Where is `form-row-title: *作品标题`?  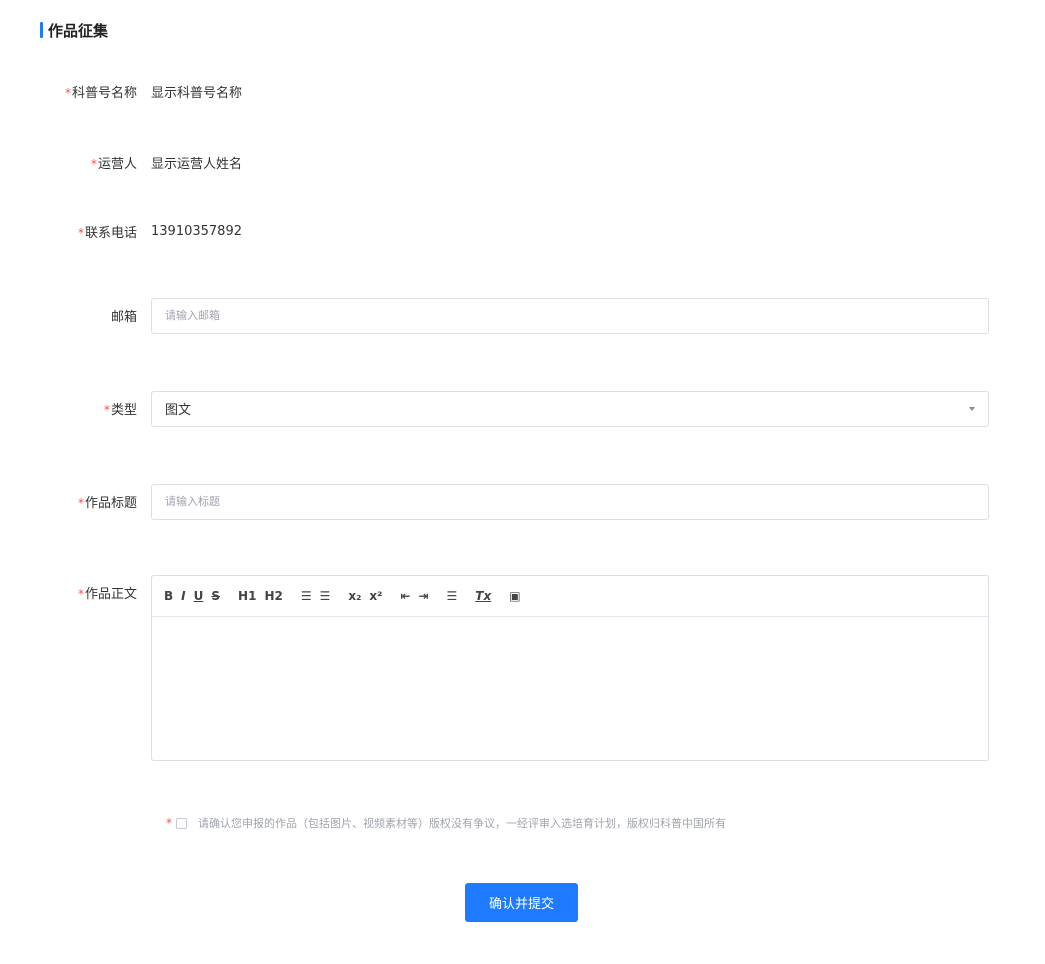
form-row-title: *作品标题 is located at coordinates (522, 501).